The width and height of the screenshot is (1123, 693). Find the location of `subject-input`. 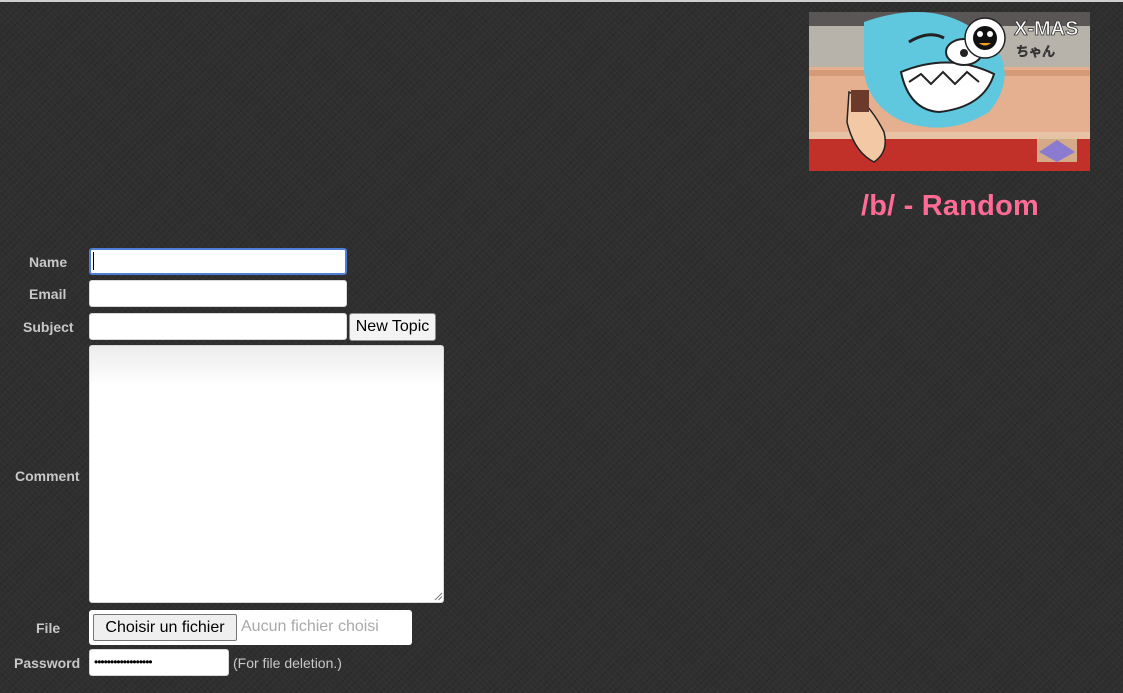

subject-input is located at coordinates (218, 326).